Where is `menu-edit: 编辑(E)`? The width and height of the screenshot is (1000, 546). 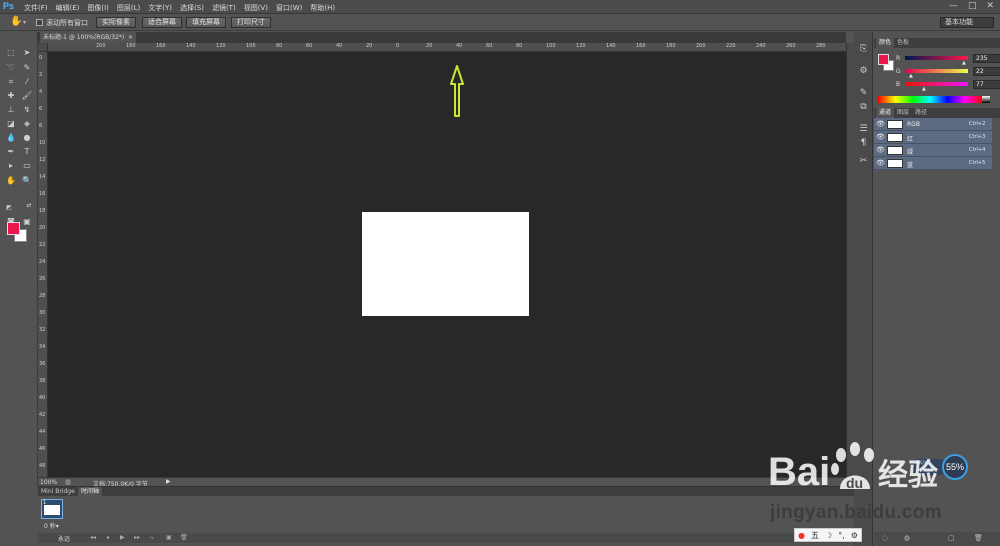 menu-edit: 编辑(E) is located at coordinates (68, 8).